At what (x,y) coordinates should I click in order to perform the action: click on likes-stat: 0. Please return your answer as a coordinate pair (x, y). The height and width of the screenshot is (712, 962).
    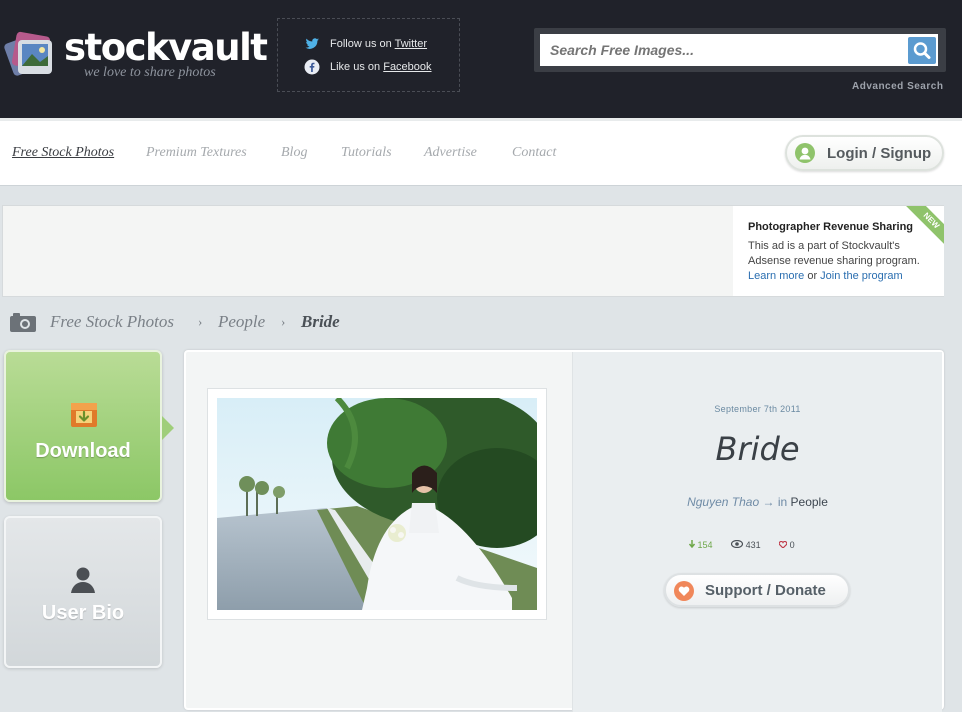
    Looking at the image, I should click on (786, 545).